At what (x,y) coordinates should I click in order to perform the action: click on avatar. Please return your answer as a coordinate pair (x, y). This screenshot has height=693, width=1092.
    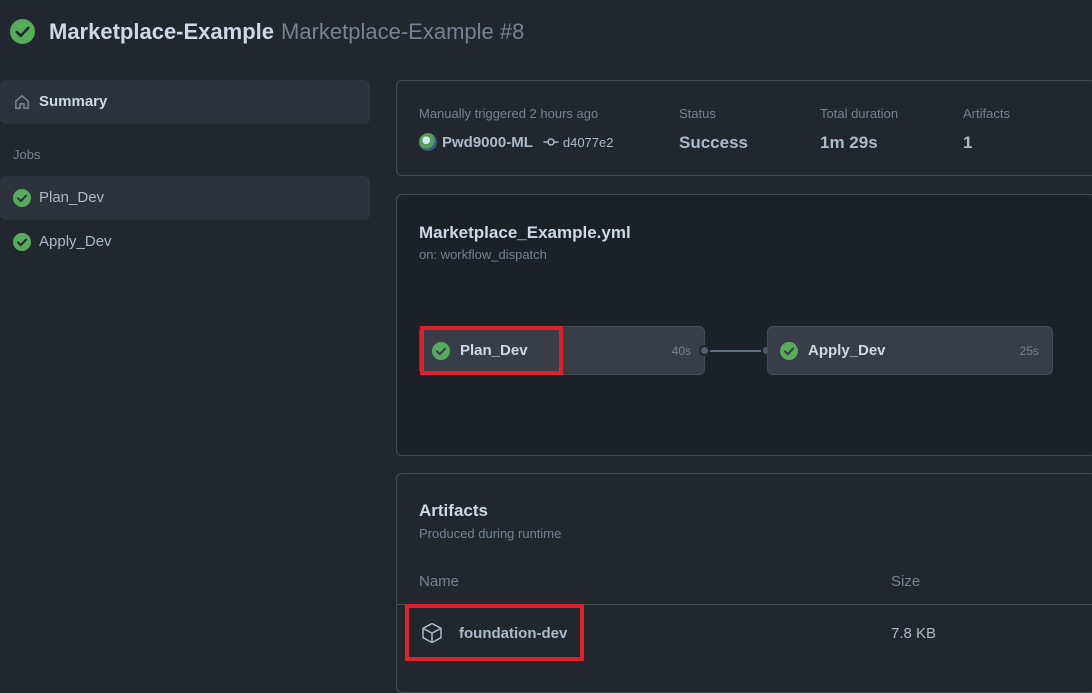
    Looking at the image, I should click on (428, 142).